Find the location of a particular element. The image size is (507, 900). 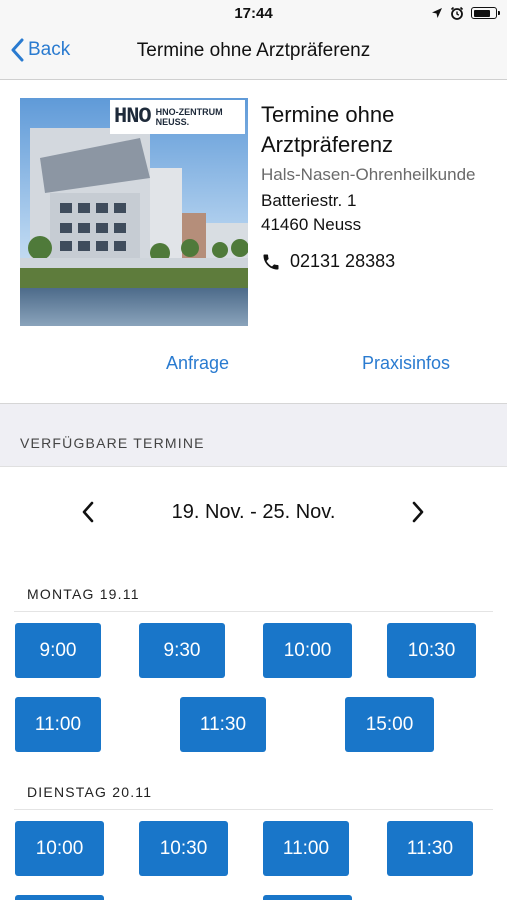

practice-logo: HNO HNO-ZENTRUM NEUSS. is located at coordinates (168, 116).